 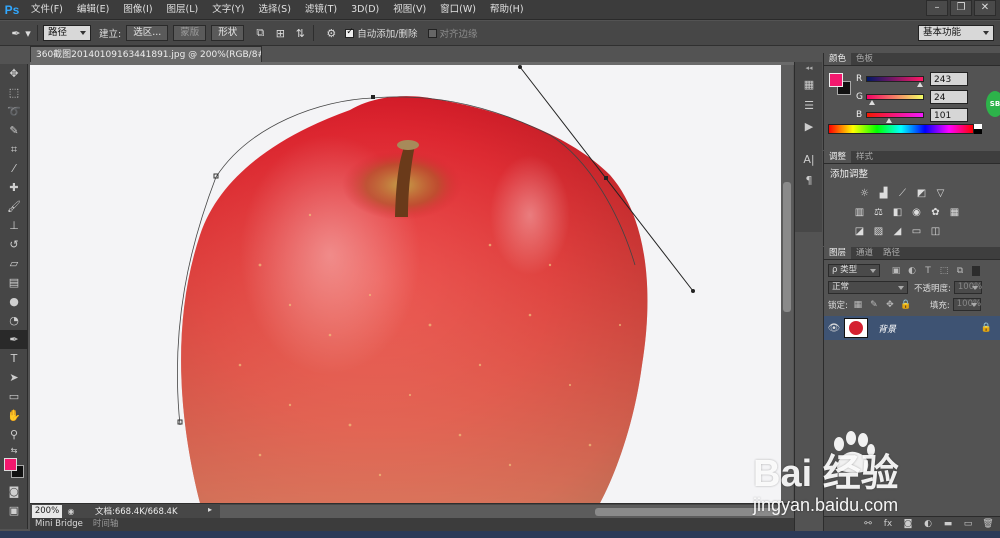 What do you see at coordinates (928, 524) in the screenshot?
I see `new-adjustment-icon: ◐` at bounding box center [928, 524].